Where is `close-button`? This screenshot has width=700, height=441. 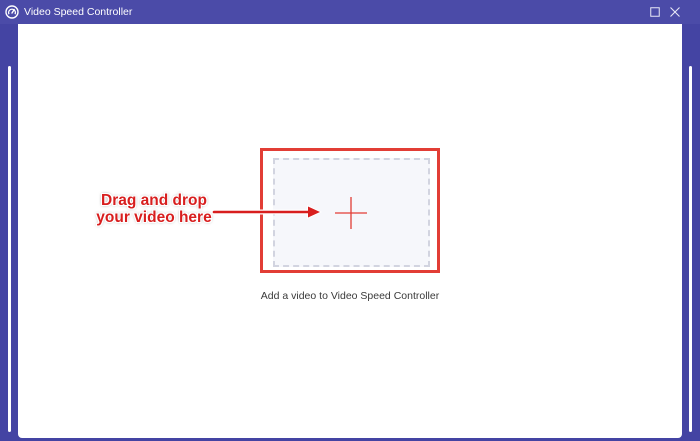 close-button is located at coordinates (675, 12).